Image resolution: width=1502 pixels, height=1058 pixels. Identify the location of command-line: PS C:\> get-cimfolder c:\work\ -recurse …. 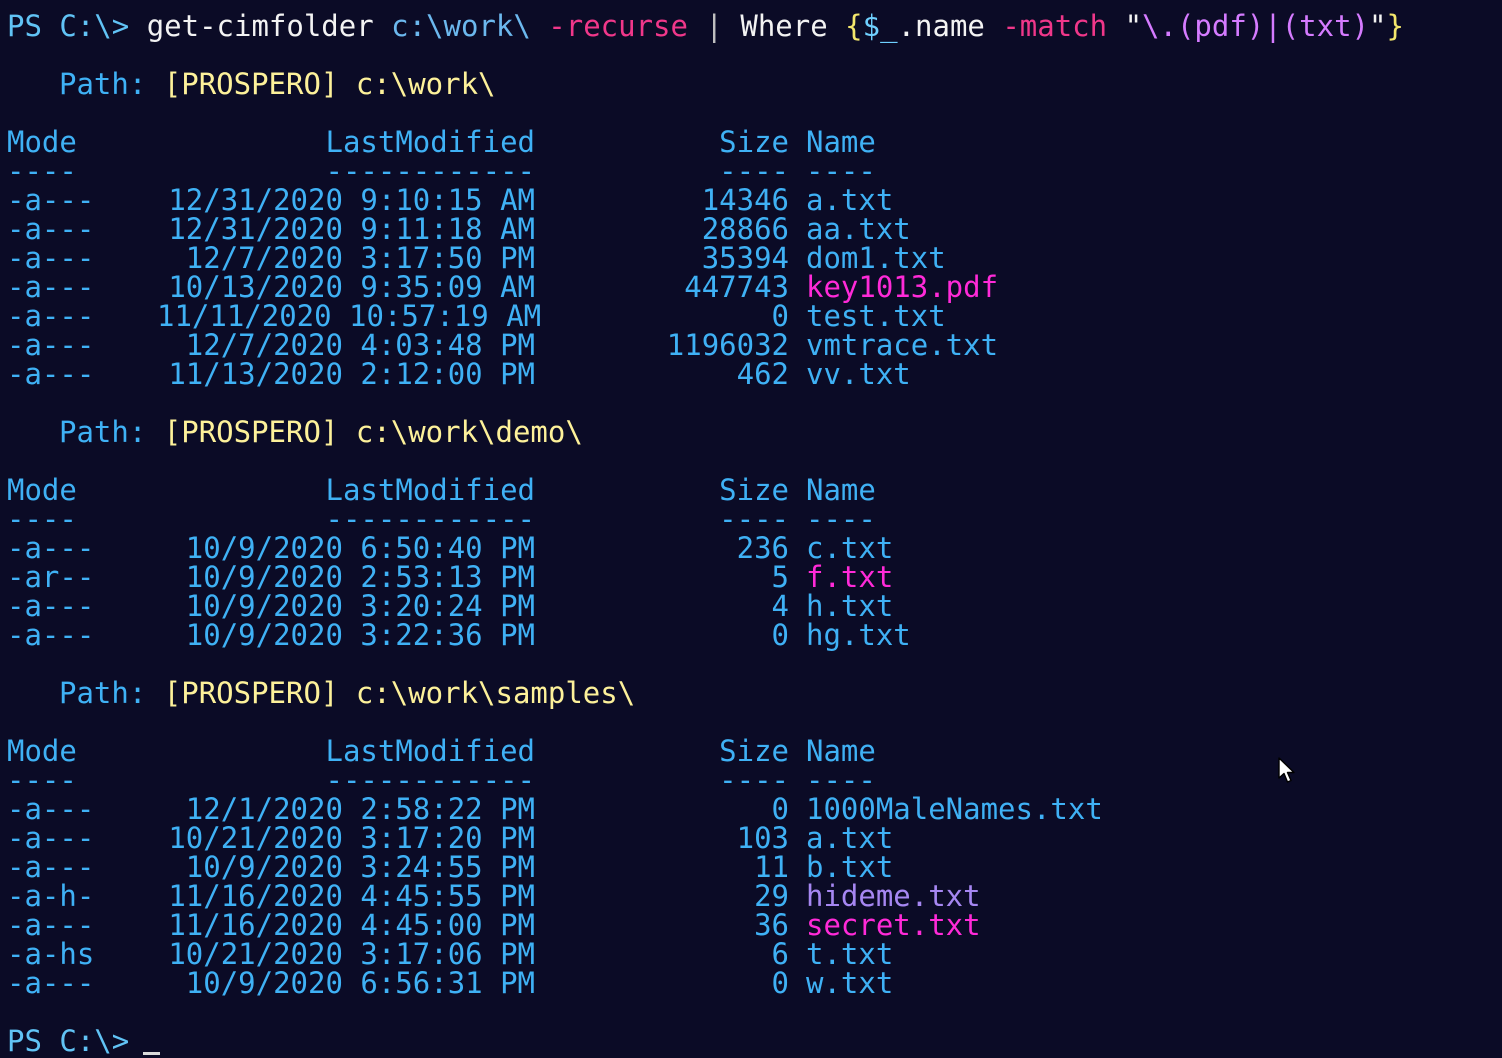
(752, 26).